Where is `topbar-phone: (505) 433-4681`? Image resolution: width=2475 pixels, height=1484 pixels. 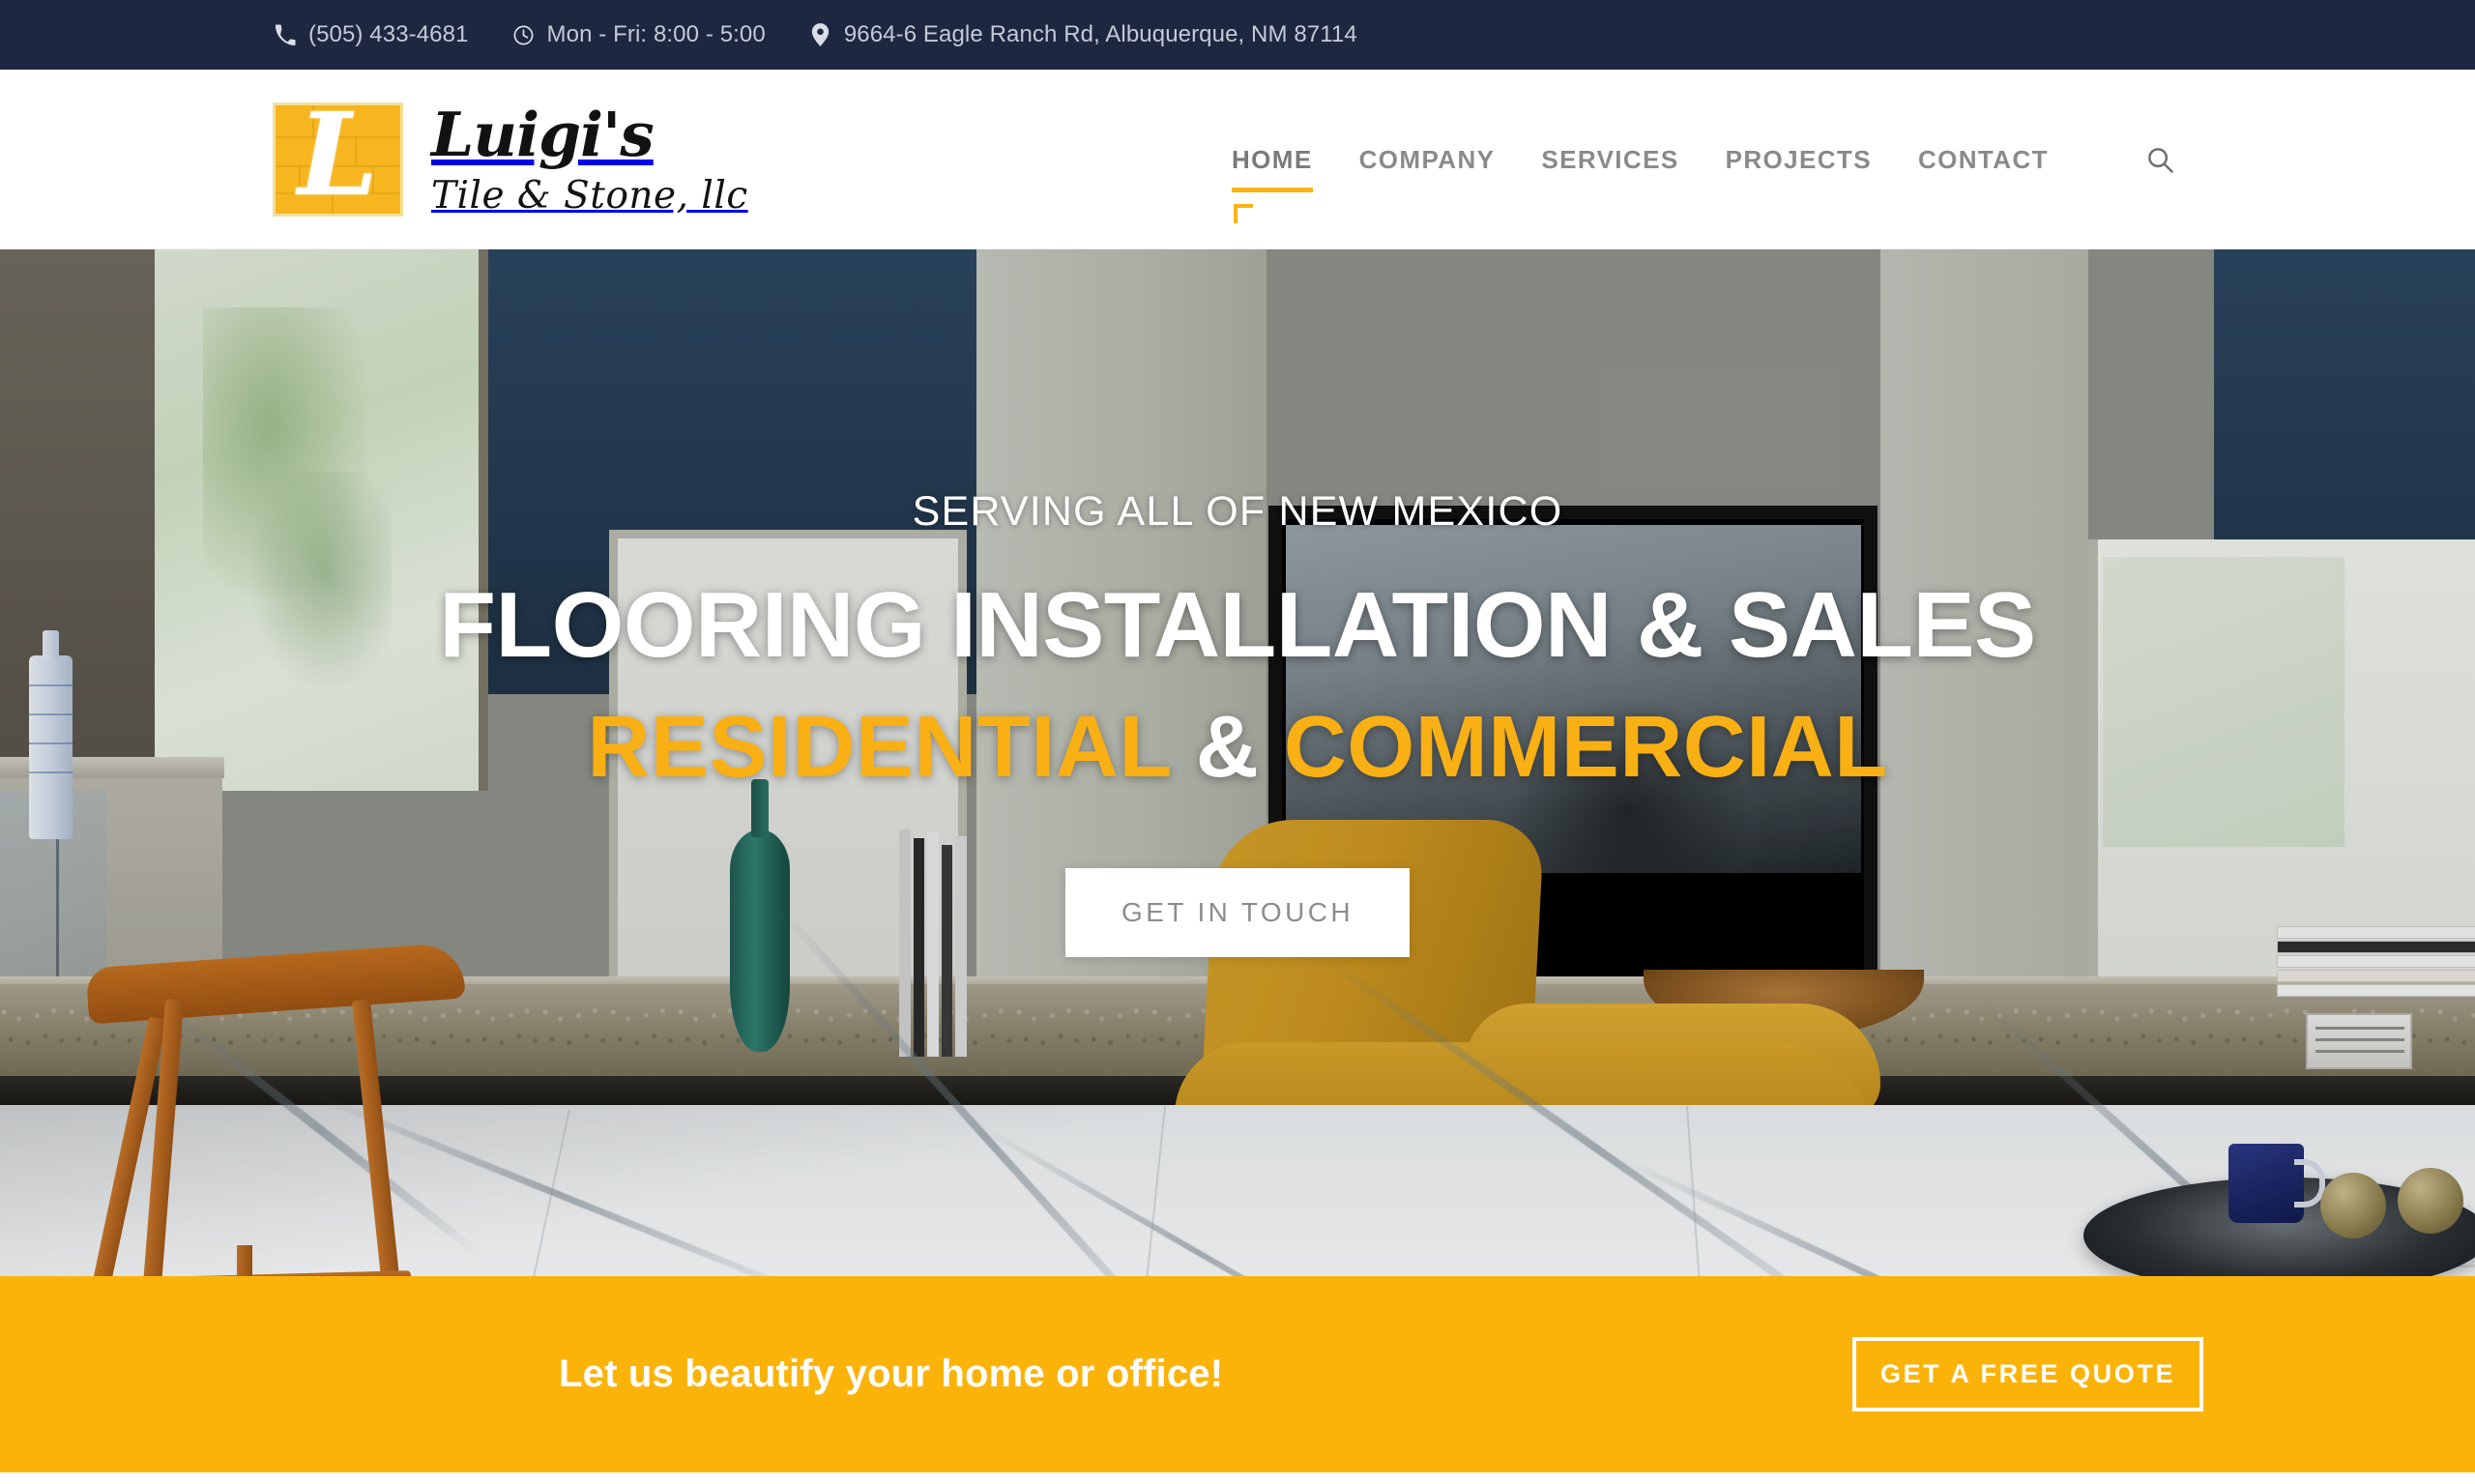 topbar-phone: (505) 433-4681 is located at coordinates (371, 34).